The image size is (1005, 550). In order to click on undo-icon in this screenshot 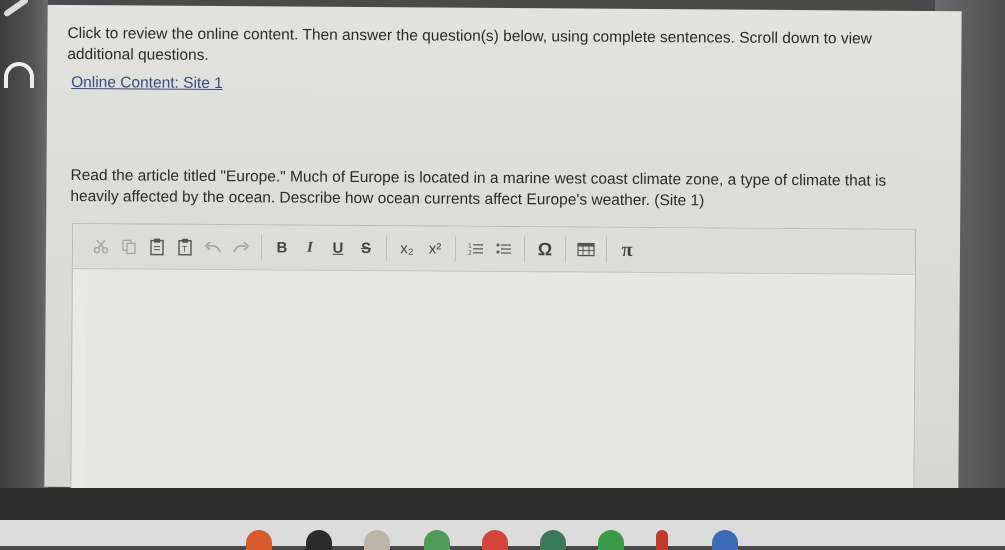, I will do `click(213, 247)`.